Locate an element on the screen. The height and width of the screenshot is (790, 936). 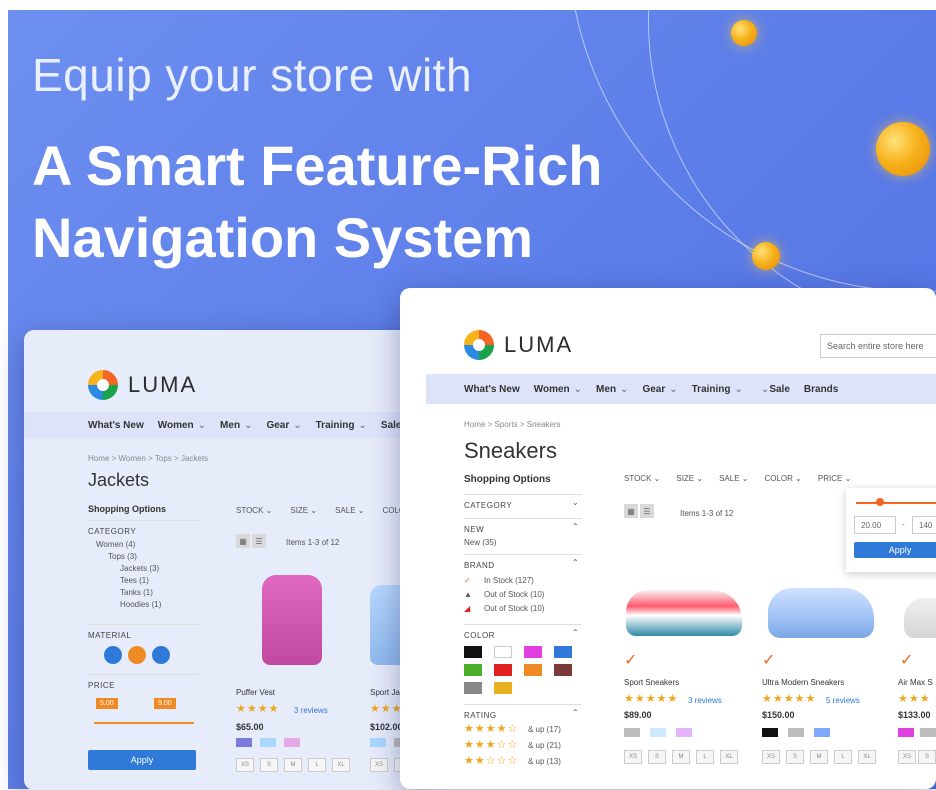
price-from-input: 20.00 is located at coordinates (875, 525).